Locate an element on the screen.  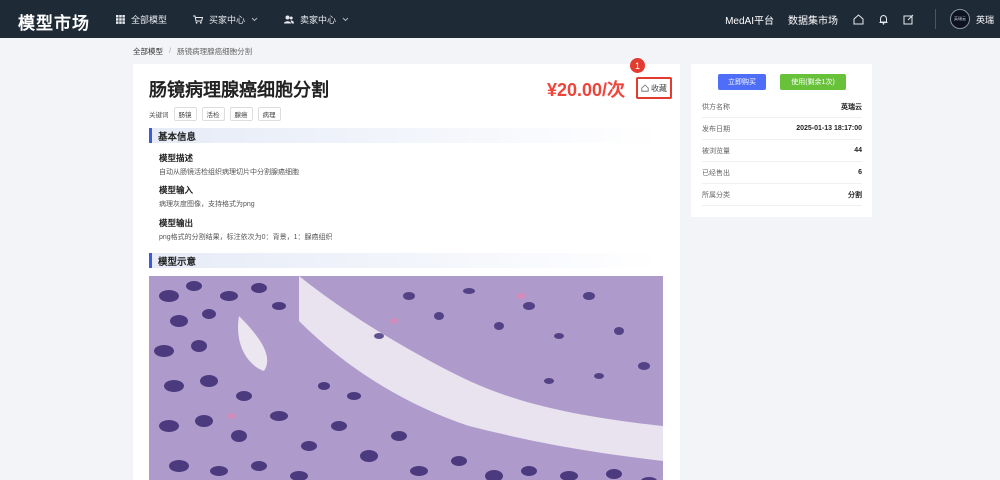
nav-seller-center: 卖家中心 is located at coordinates (316, 19).